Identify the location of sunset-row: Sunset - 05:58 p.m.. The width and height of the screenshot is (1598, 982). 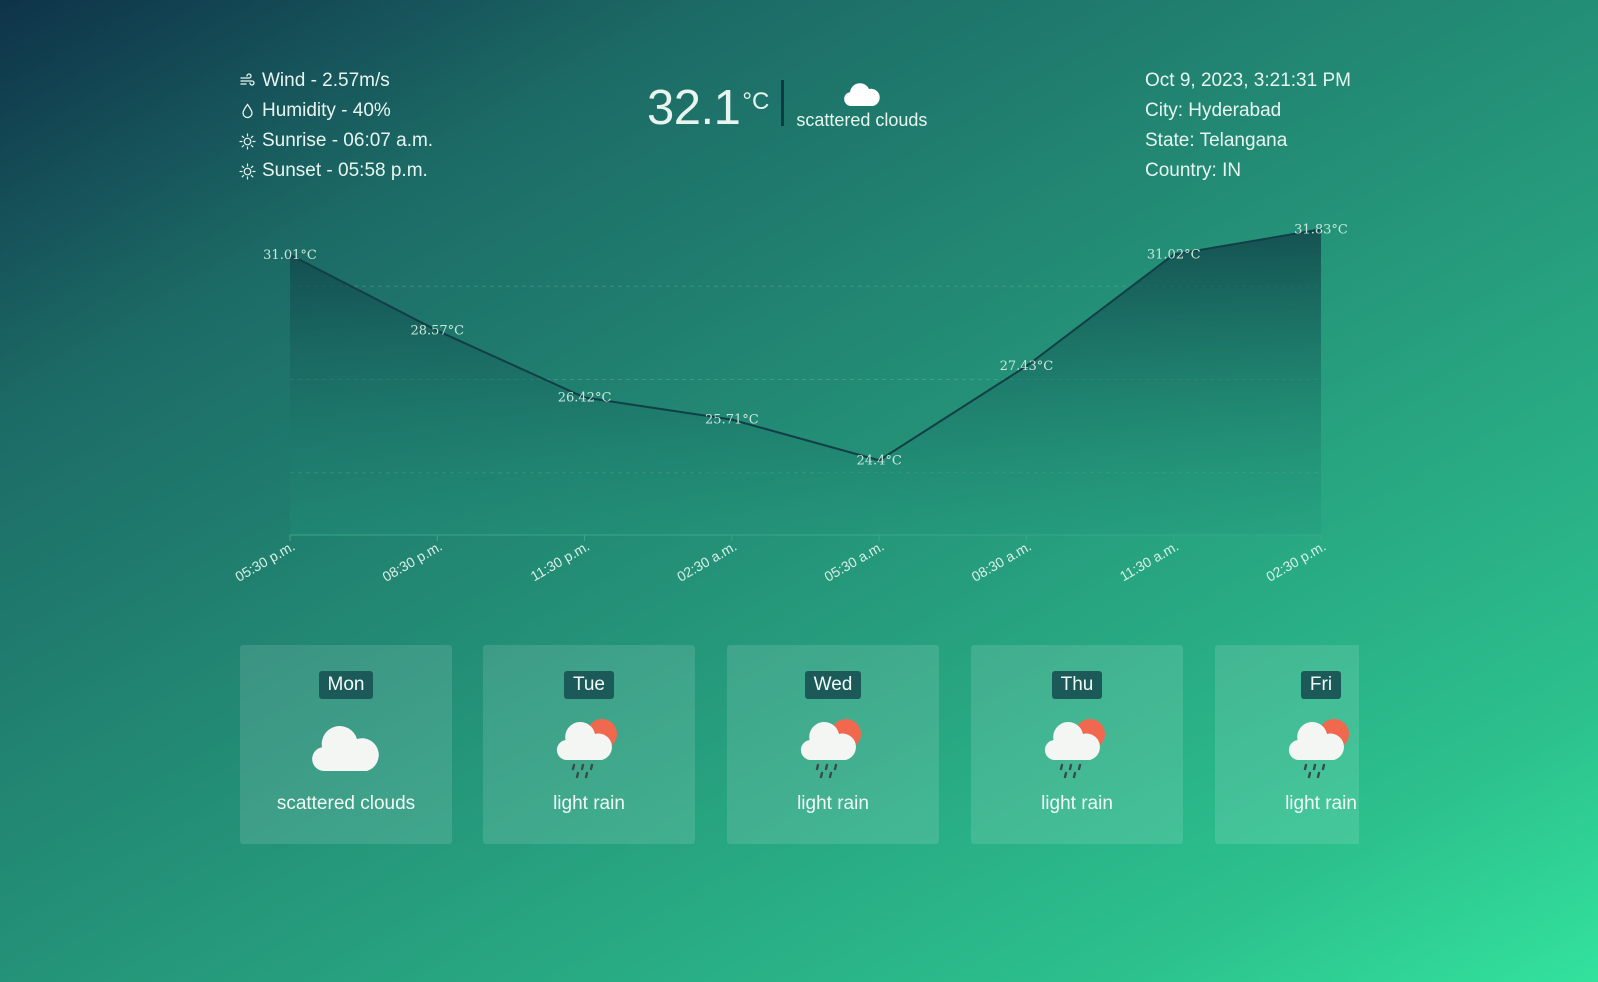
(336, 171).